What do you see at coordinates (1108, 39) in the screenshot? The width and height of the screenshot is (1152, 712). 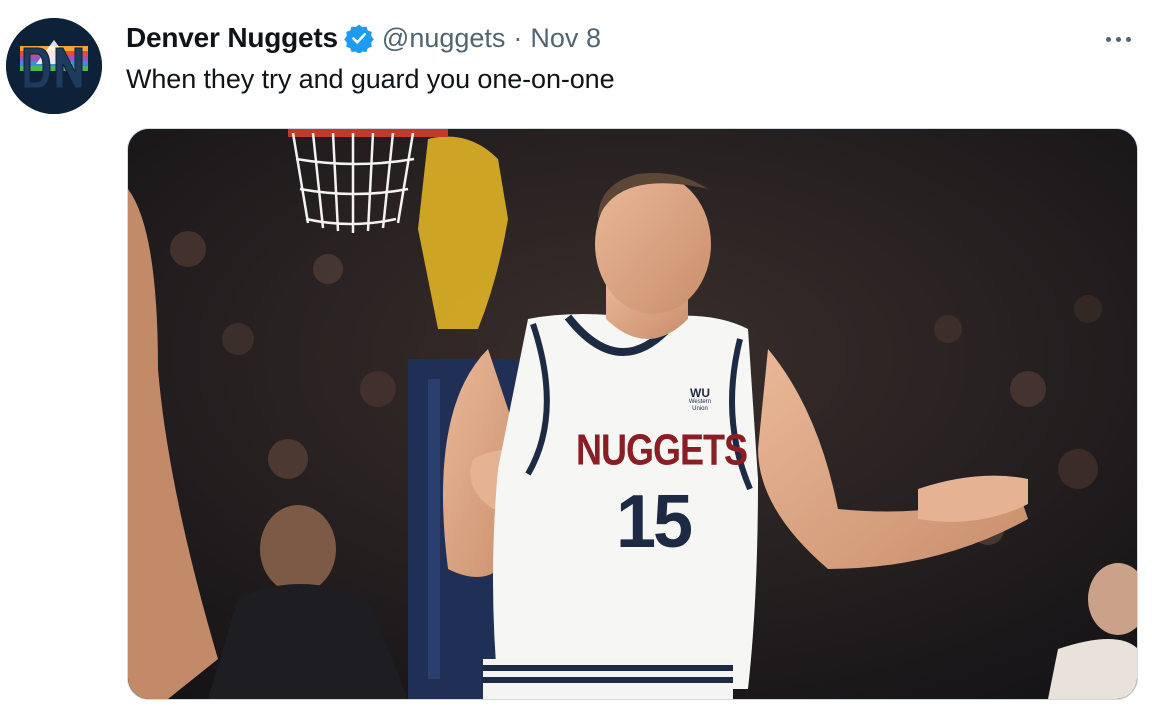 I see `more-horizontal-icon` at bounding box center [1108, 39].